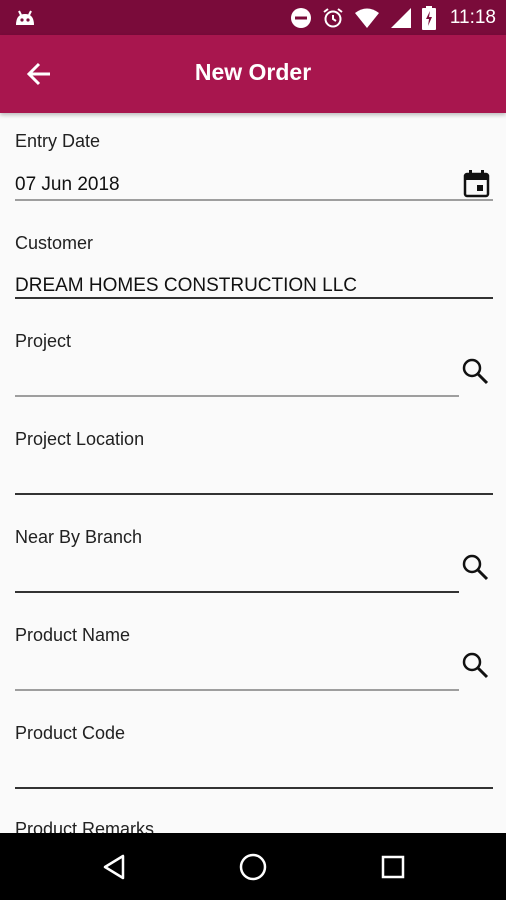  I want to click on battery-charging-icon, so click(428, 17).